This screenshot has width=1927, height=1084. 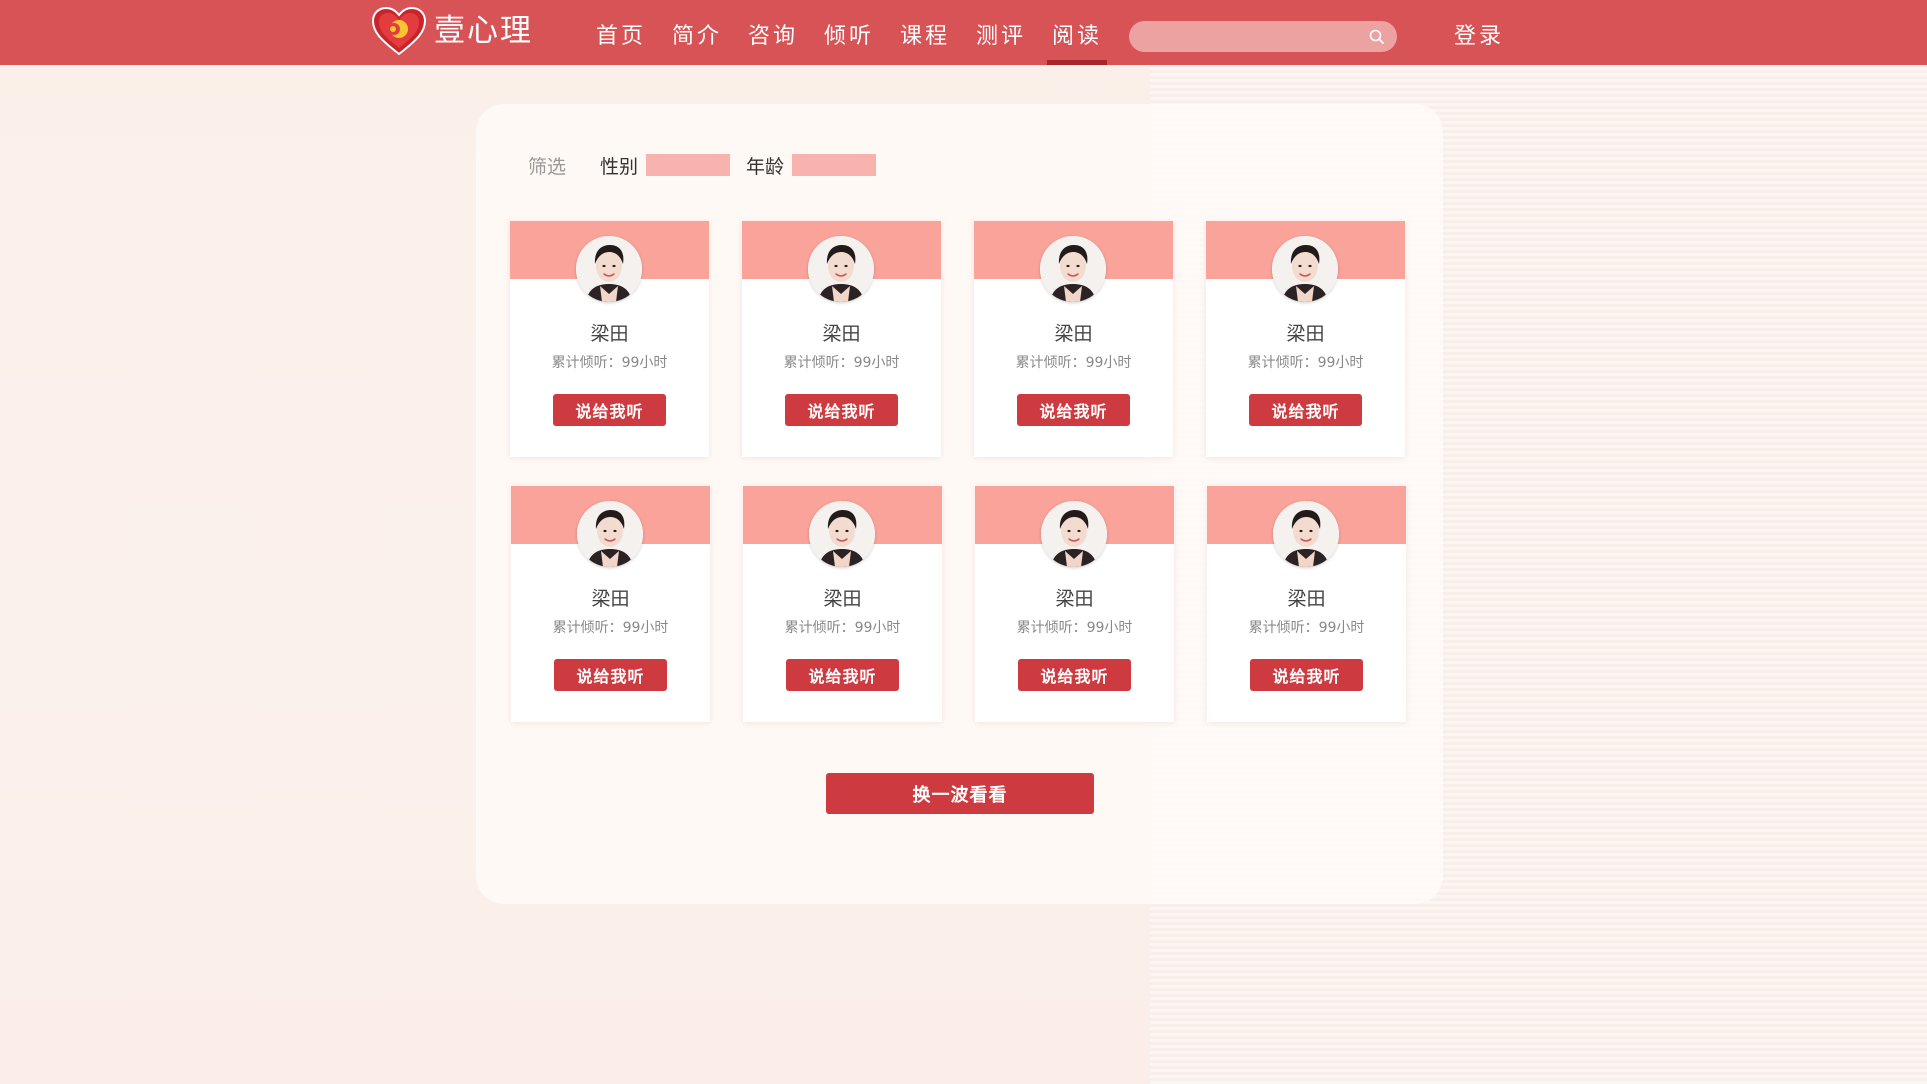 What do you see at coordinates (483, 31) in the screenshot?
I see `brand-name: 壹心理` at bounding box center [483, 31].